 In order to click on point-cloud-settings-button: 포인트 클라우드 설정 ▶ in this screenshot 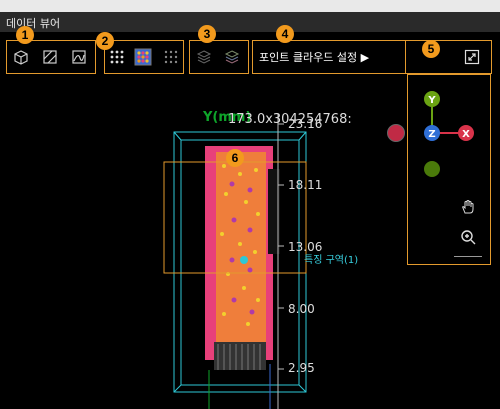, I will do `click(314, 57)`.